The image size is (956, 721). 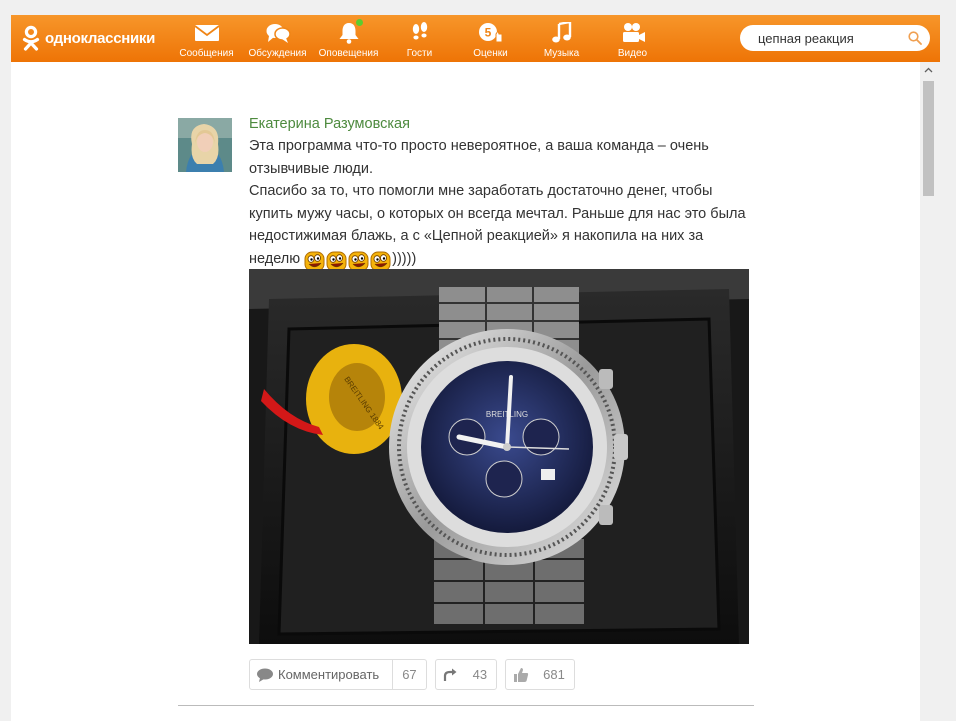 I want to click on footprints-icon, so click(x=419, y=31).